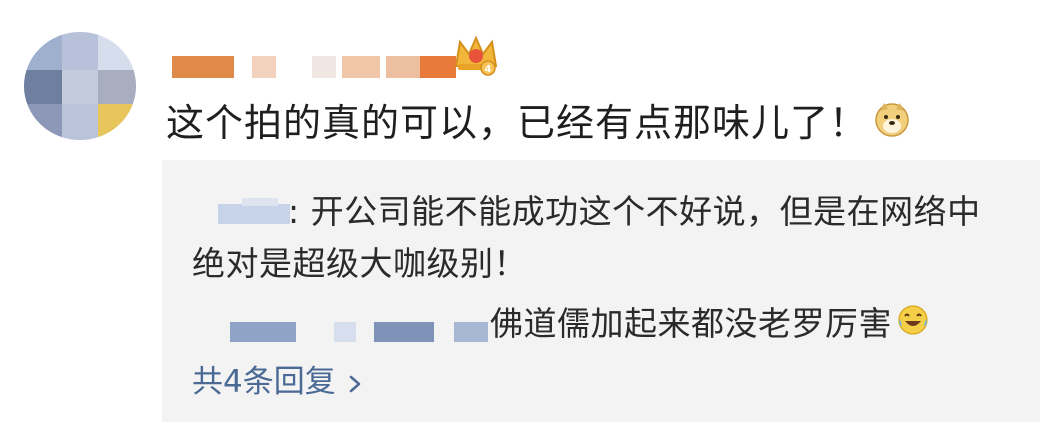 Image resolution: width=1052 pixels, height=422 pixels. Describe the element at coordinates (317, 67) in the screenshot. I see `username-blurred` at that location.